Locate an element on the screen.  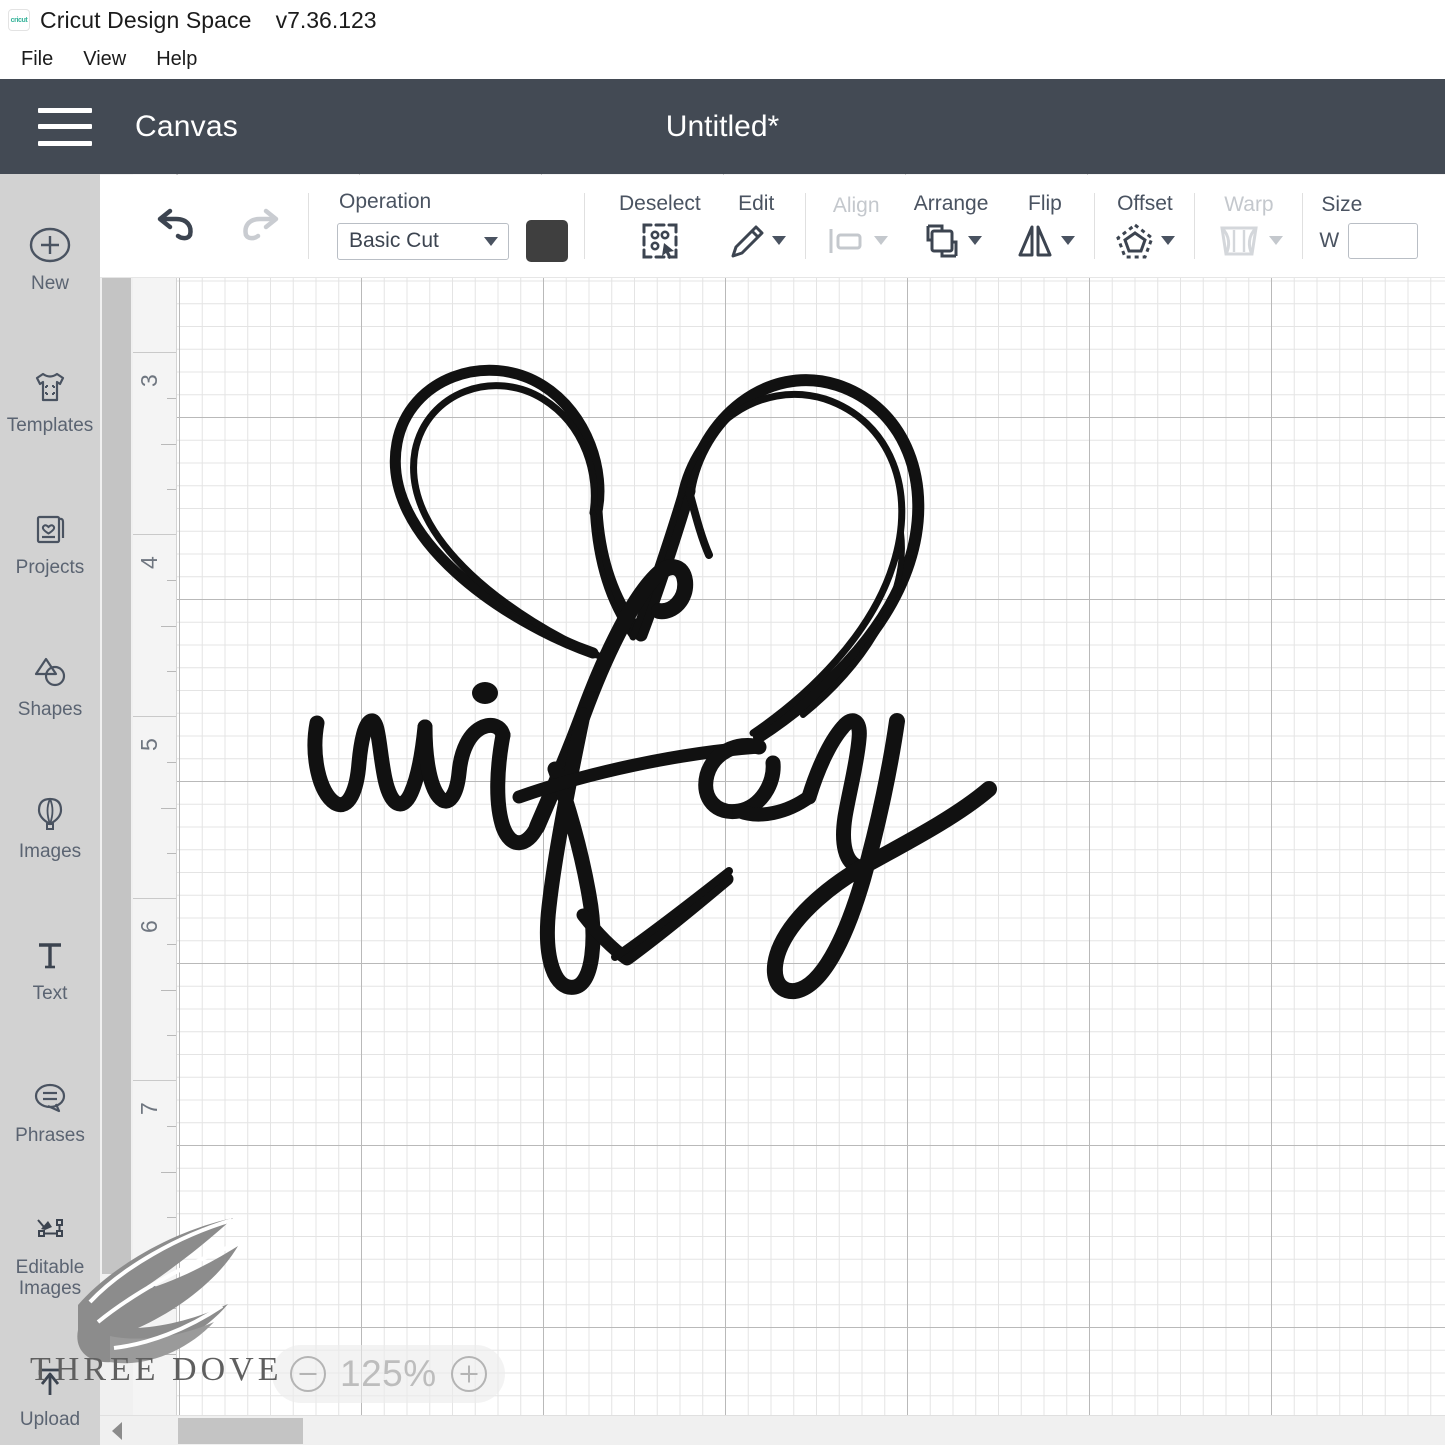
menu-help: Help is located at coordinates (176, 59).